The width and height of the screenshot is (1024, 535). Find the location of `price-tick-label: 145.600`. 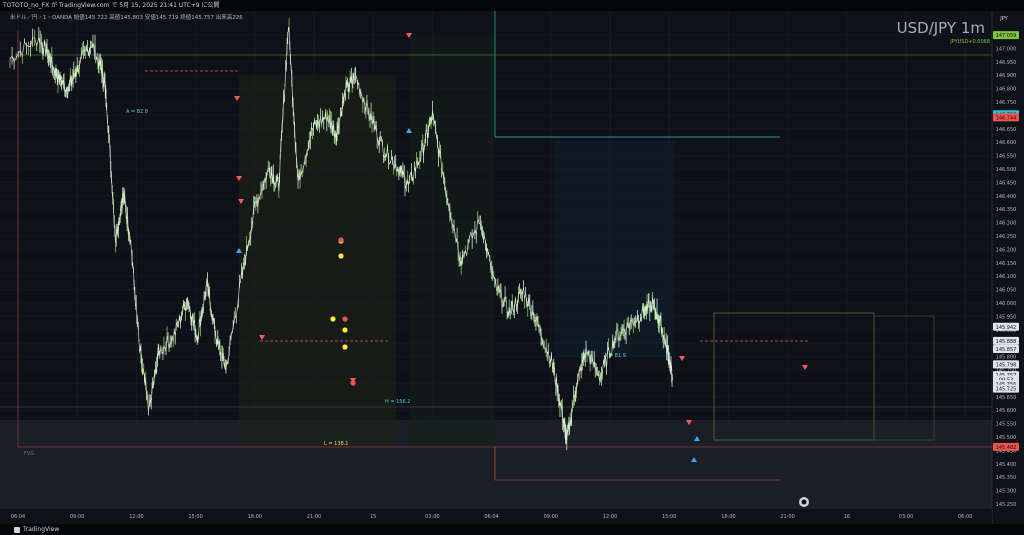

price-tick-label: 145.600 is located at coordinates (1006, 411).